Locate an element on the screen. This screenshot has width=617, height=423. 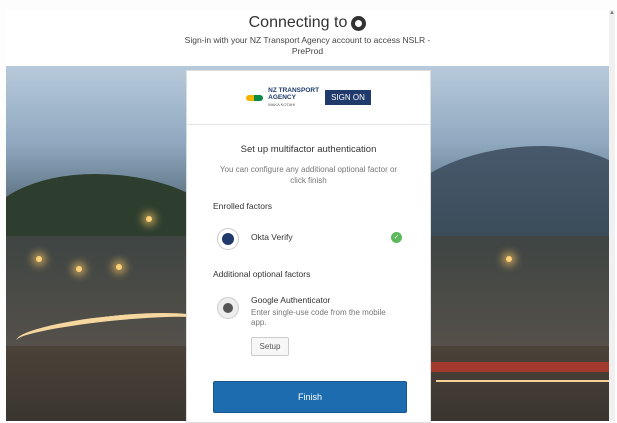
optional-factors-title: Additional optional factors is located at coordinates (262, 274).